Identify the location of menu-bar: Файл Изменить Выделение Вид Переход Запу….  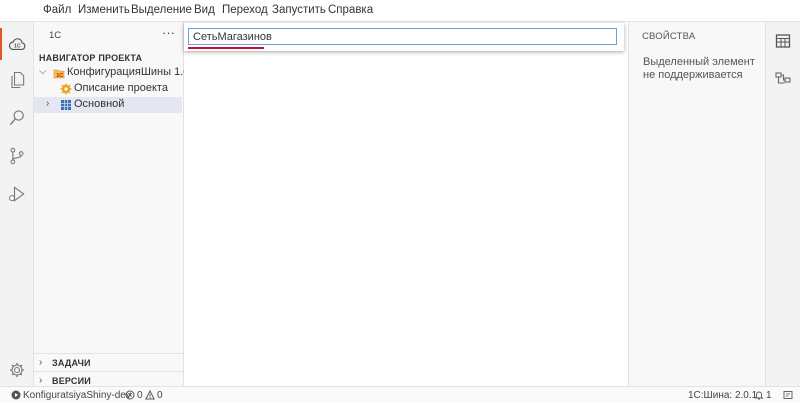
(400, 11).